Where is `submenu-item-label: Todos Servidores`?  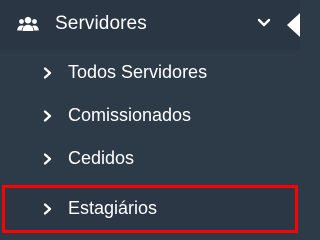 submenu-item-label: Todos Servidores is located at coordinates (138, 72).